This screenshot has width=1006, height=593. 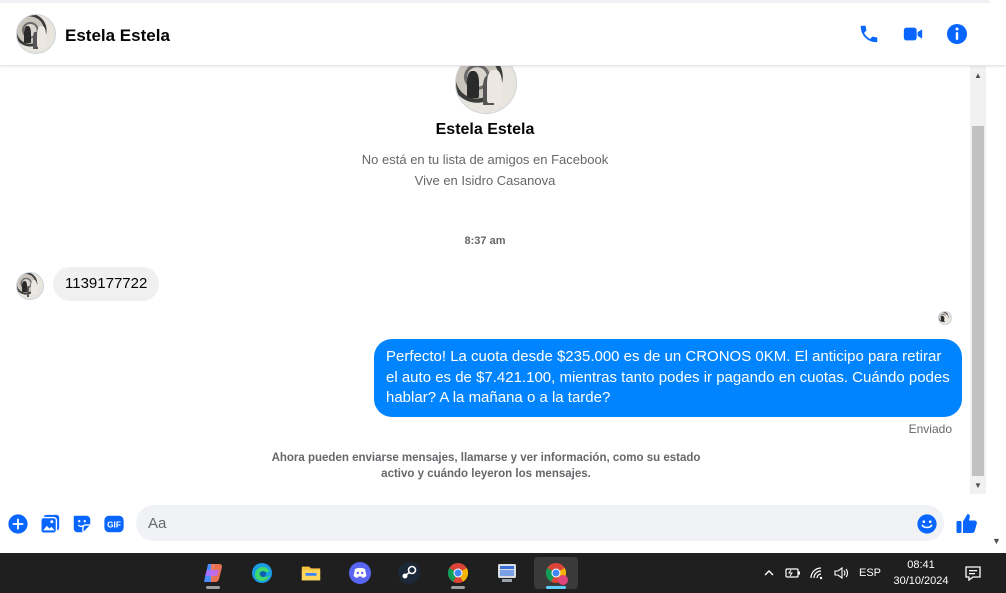 What do you see at coordinates (117, 36) in the screenshot?
I see `contact-name: Estela Estela` at bounding box center [117, 36].